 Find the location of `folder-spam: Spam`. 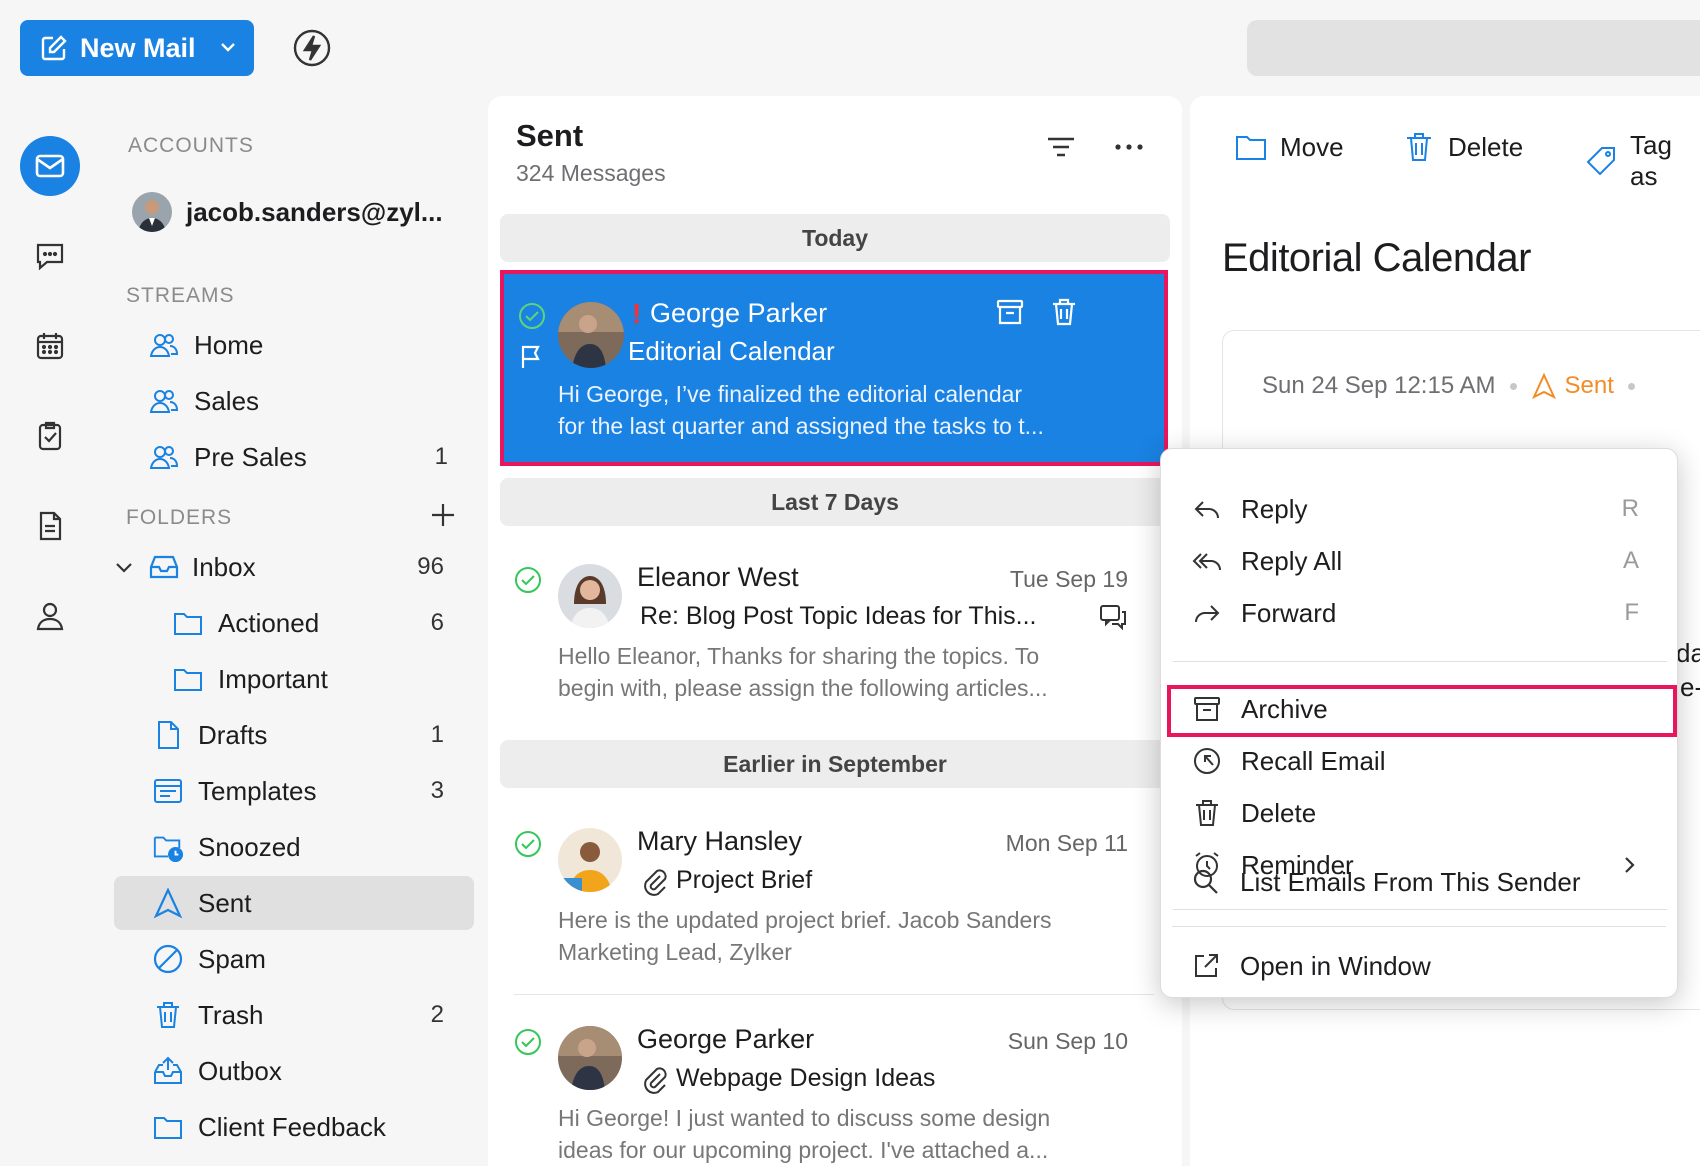

folder-spam: Spam is located at coordinates (313, 959).